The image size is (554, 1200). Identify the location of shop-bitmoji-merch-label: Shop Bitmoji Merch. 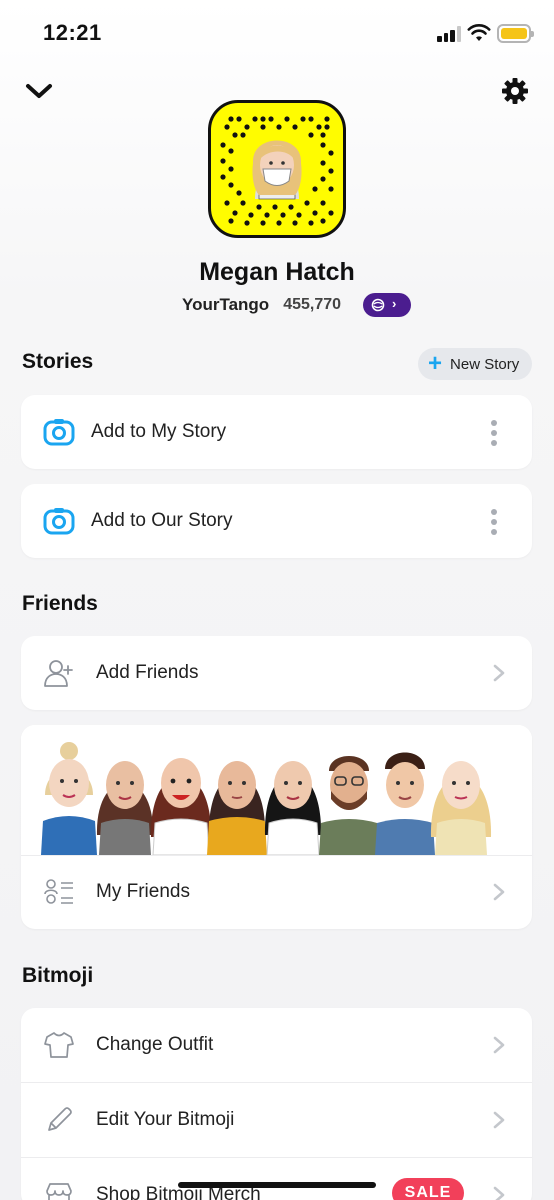
(178, 1192).